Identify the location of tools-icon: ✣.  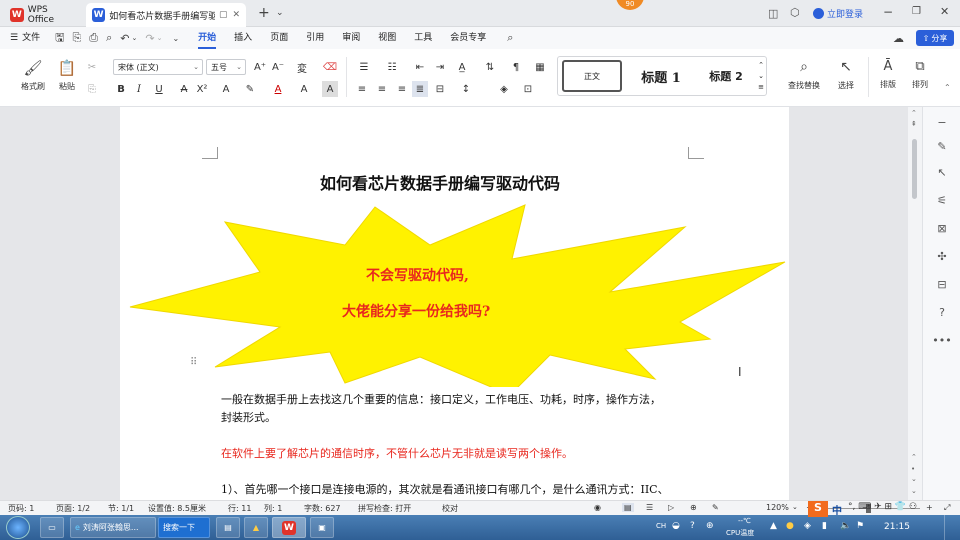
(941, 256).